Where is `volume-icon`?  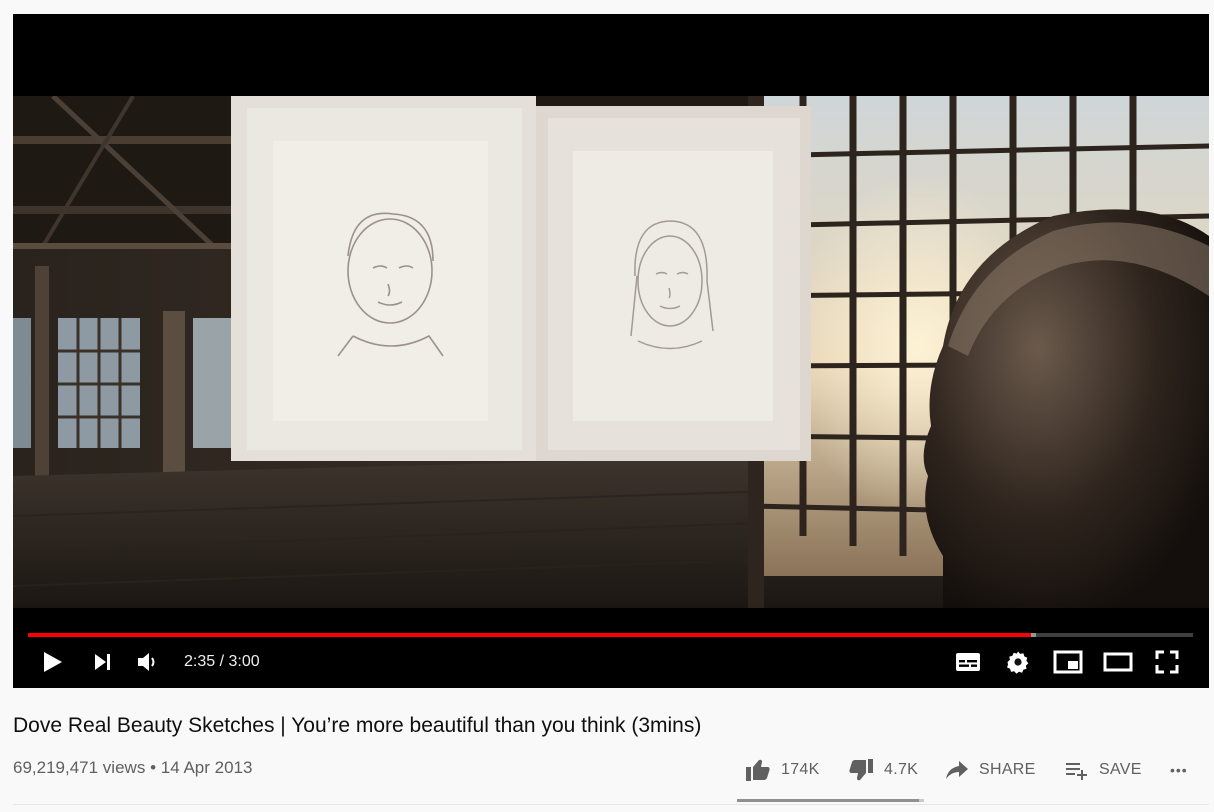 volume-icon is located at coordinates (146, 662).